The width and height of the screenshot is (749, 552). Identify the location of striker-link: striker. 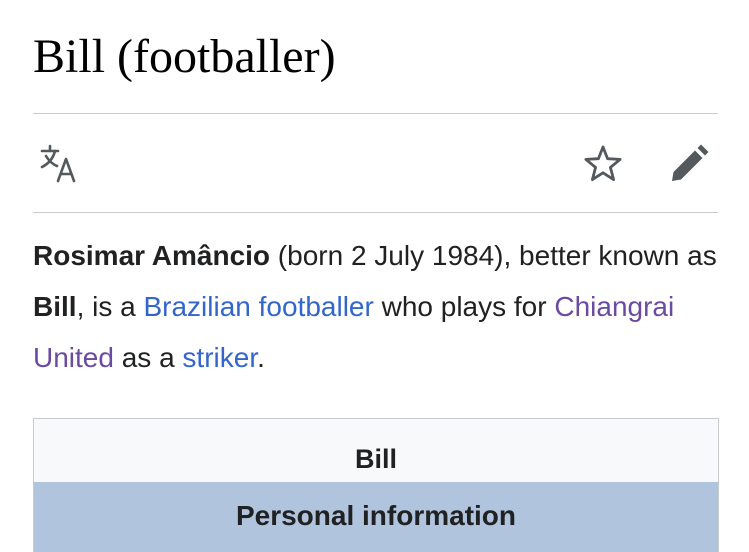
(219, 357).